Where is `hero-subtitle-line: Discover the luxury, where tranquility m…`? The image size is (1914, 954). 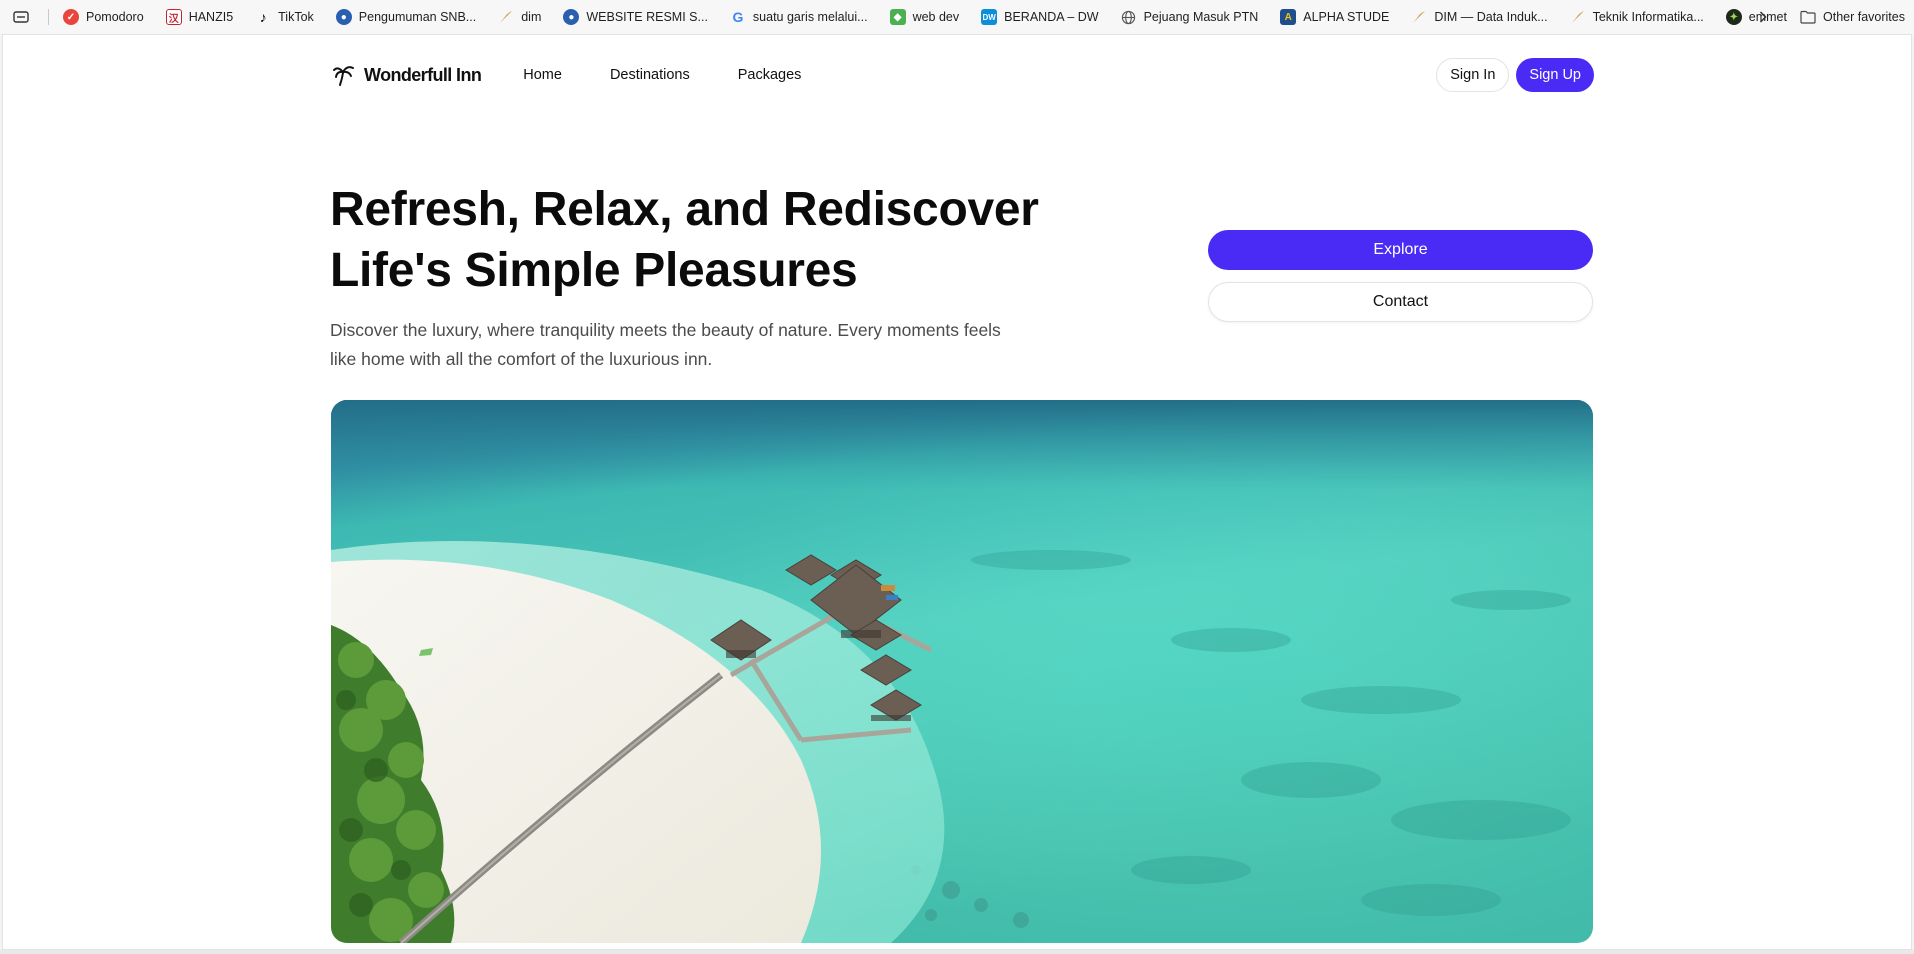
hero-subtitle-line: Discover the luxury, where tranquility m… is located at coordinates (665, 330).